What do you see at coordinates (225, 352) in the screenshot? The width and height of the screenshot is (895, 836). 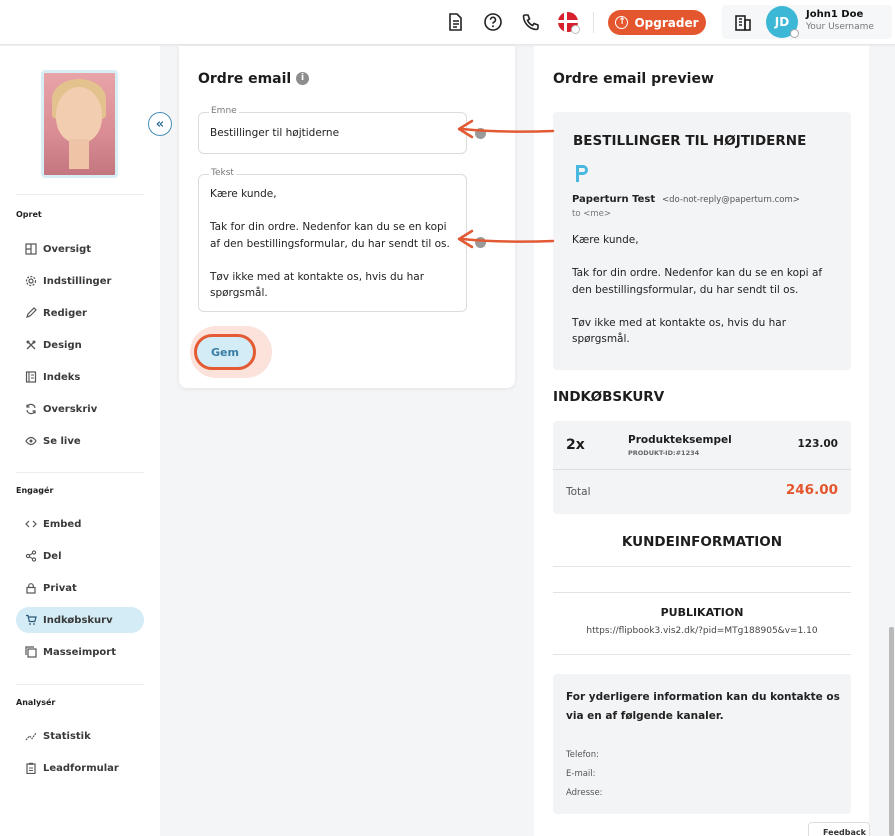 I see `save-button: Gem` at bounding box center [225, 352].